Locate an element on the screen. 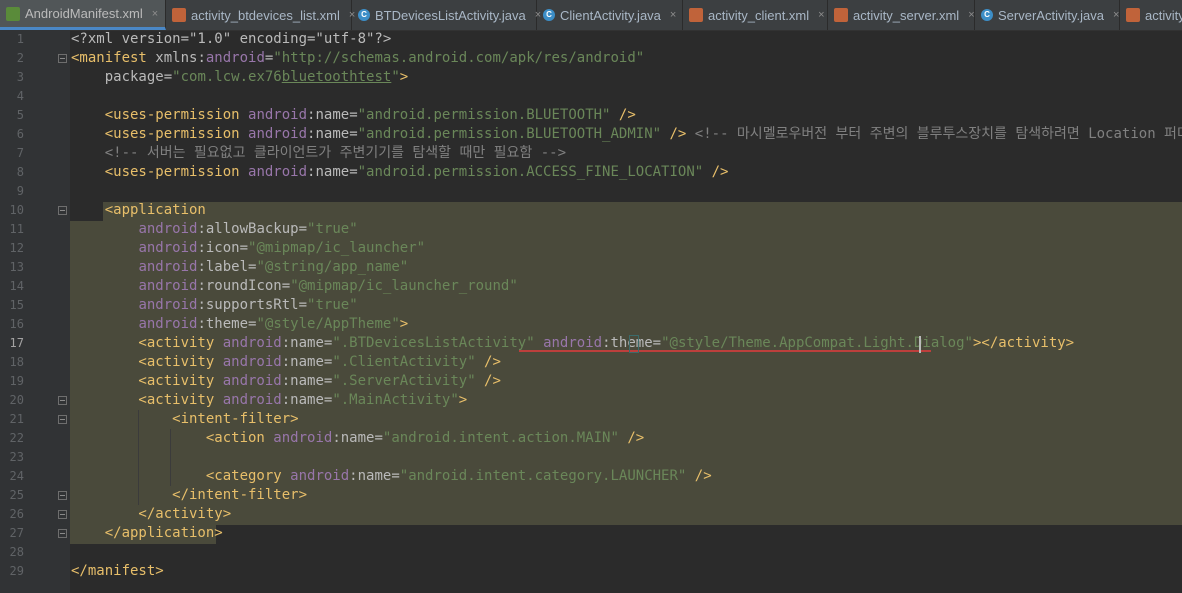 The width and height of the screenshot is (1182, 593). java-class-icon: C is located at coordinates (549, 15).